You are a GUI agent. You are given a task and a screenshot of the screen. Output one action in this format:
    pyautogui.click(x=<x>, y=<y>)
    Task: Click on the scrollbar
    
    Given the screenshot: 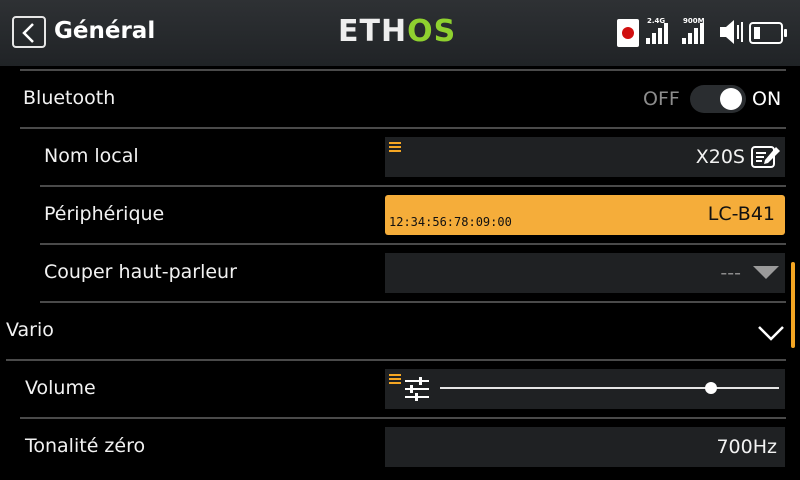 What is the action you would take?
    pyautogui.click(x=793, y=305)
    